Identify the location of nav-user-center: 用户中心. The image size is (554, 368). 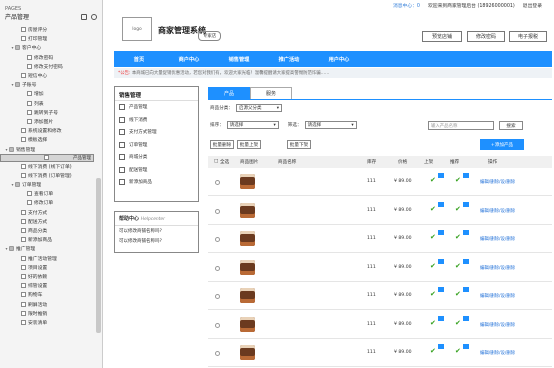
(339, 59).